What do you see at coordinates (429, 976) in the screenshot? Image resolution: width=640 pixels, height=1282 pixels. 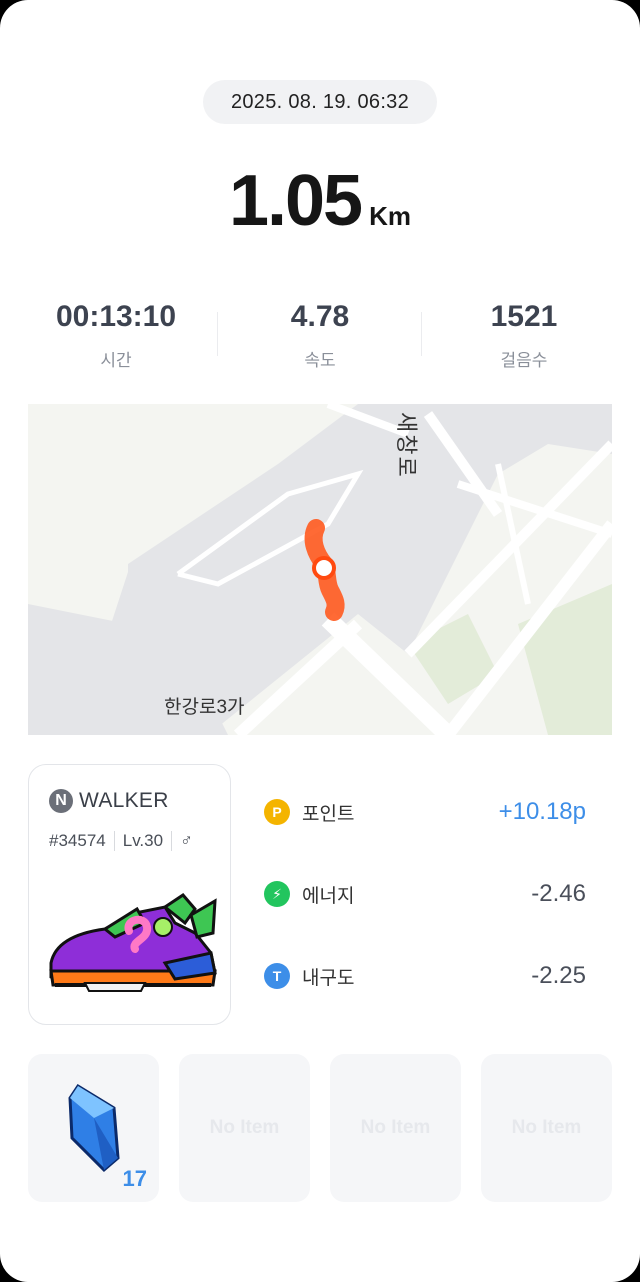 I see `reward-durability: T 내구도 -2.25` at bounding box center [429, 976].